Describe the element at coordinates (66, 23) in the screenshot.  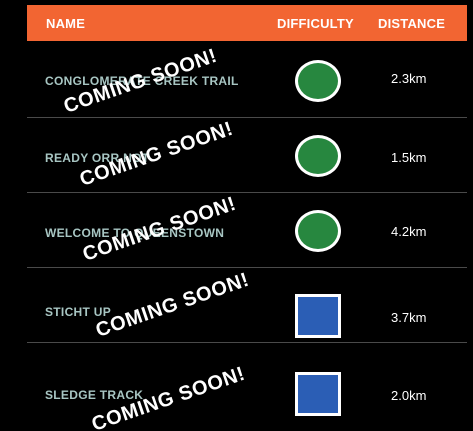
I see `name-column-header: NAME` at that location.